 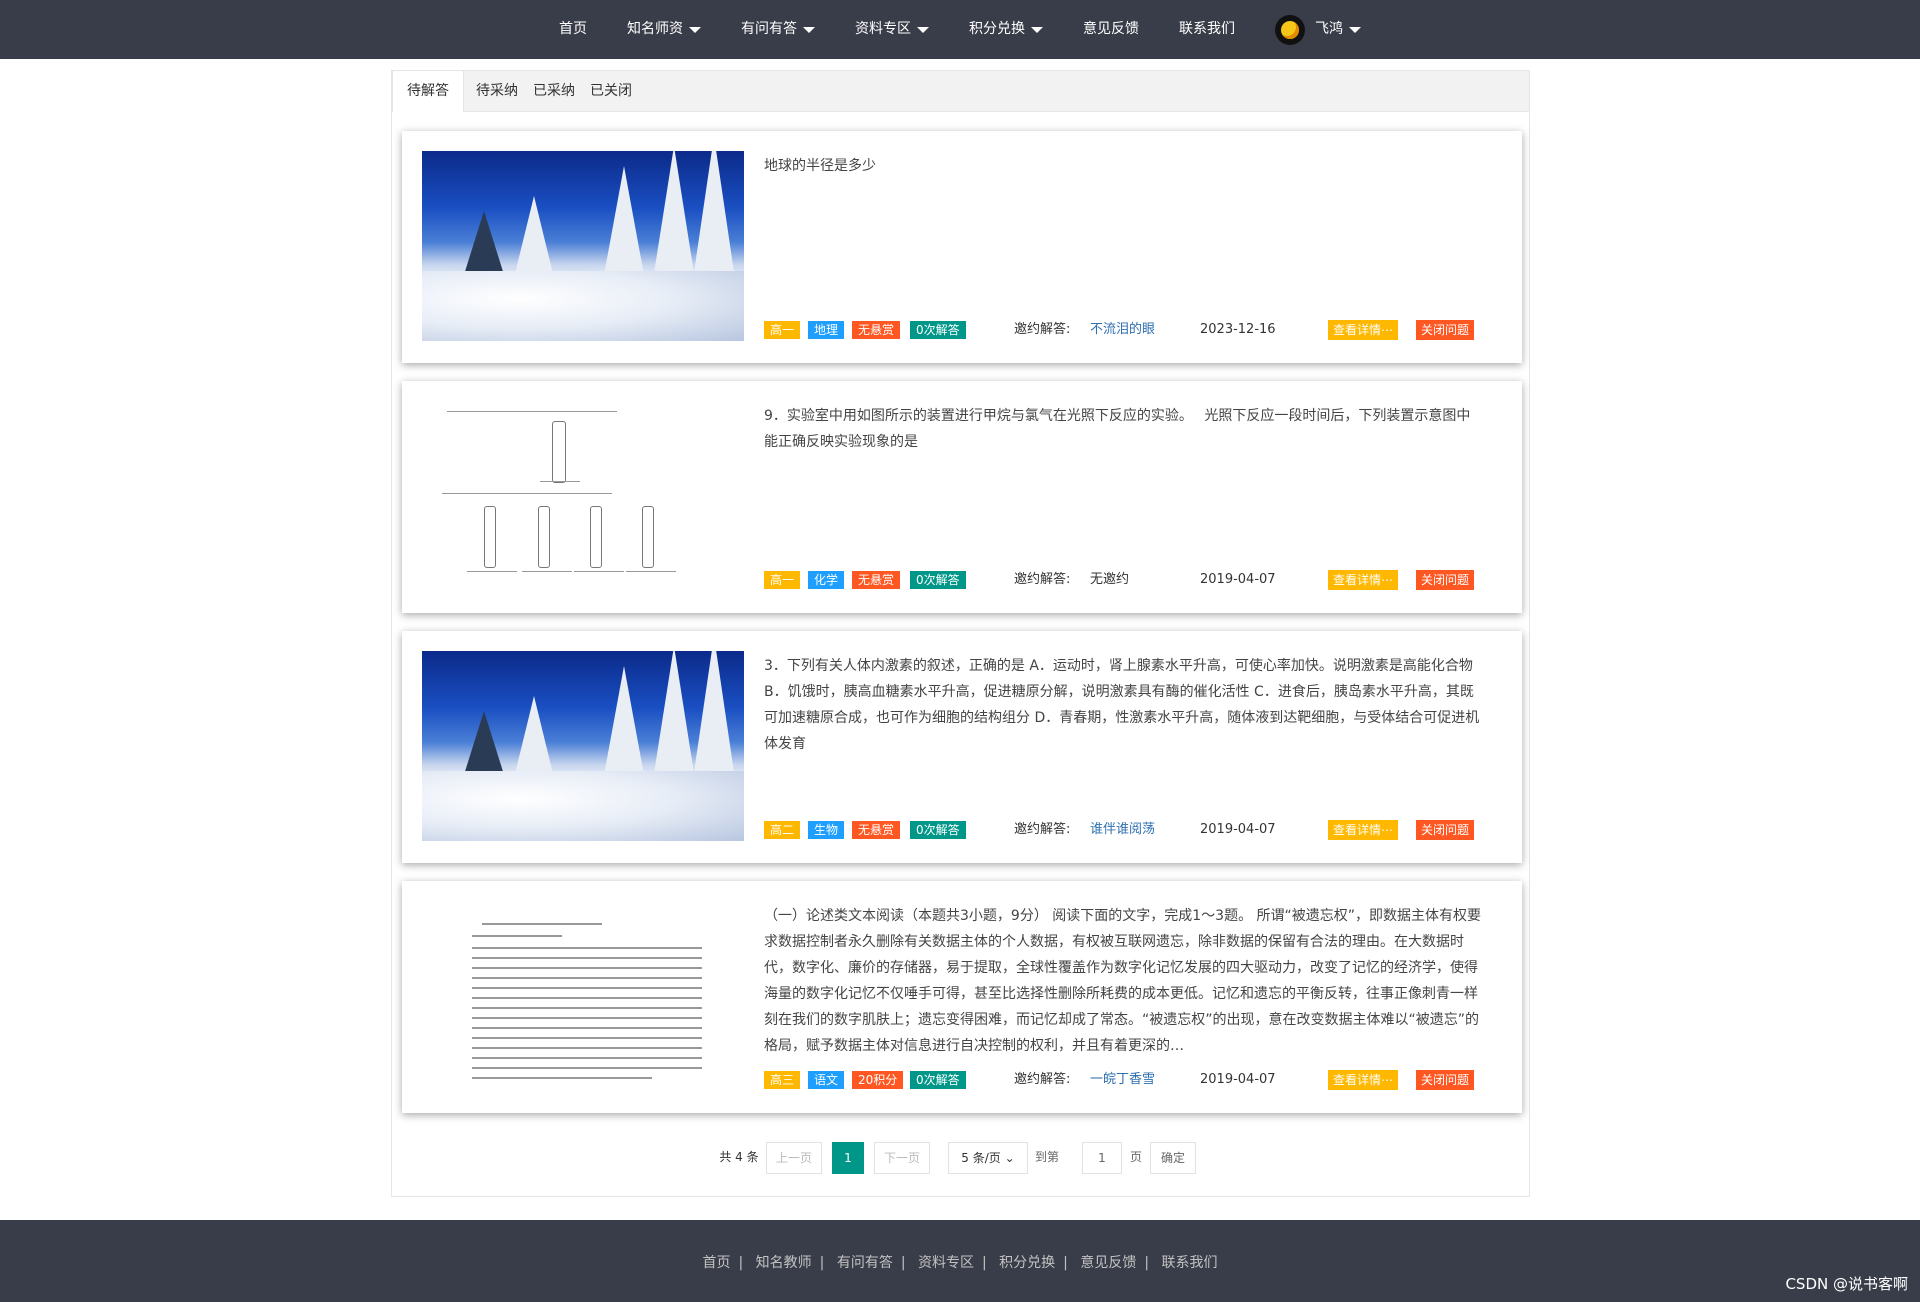 What do you see at coordinates (1122, 330) in the screenshot?
I see `invitee-link: 不流泪的眼` at bounding box center [1122, 330].